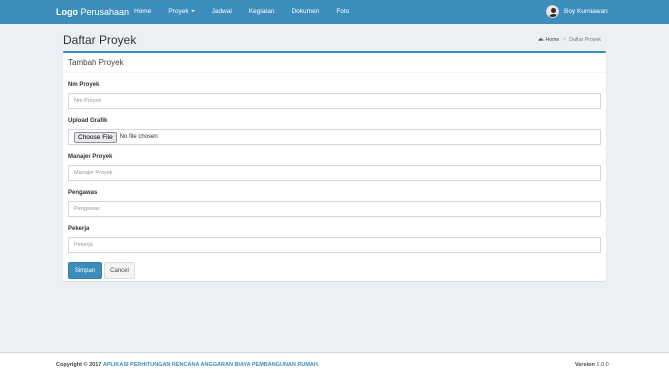 This screenshot has height=377, width=669. I want to click on version-value: 1.0.0, so click(602, 365).